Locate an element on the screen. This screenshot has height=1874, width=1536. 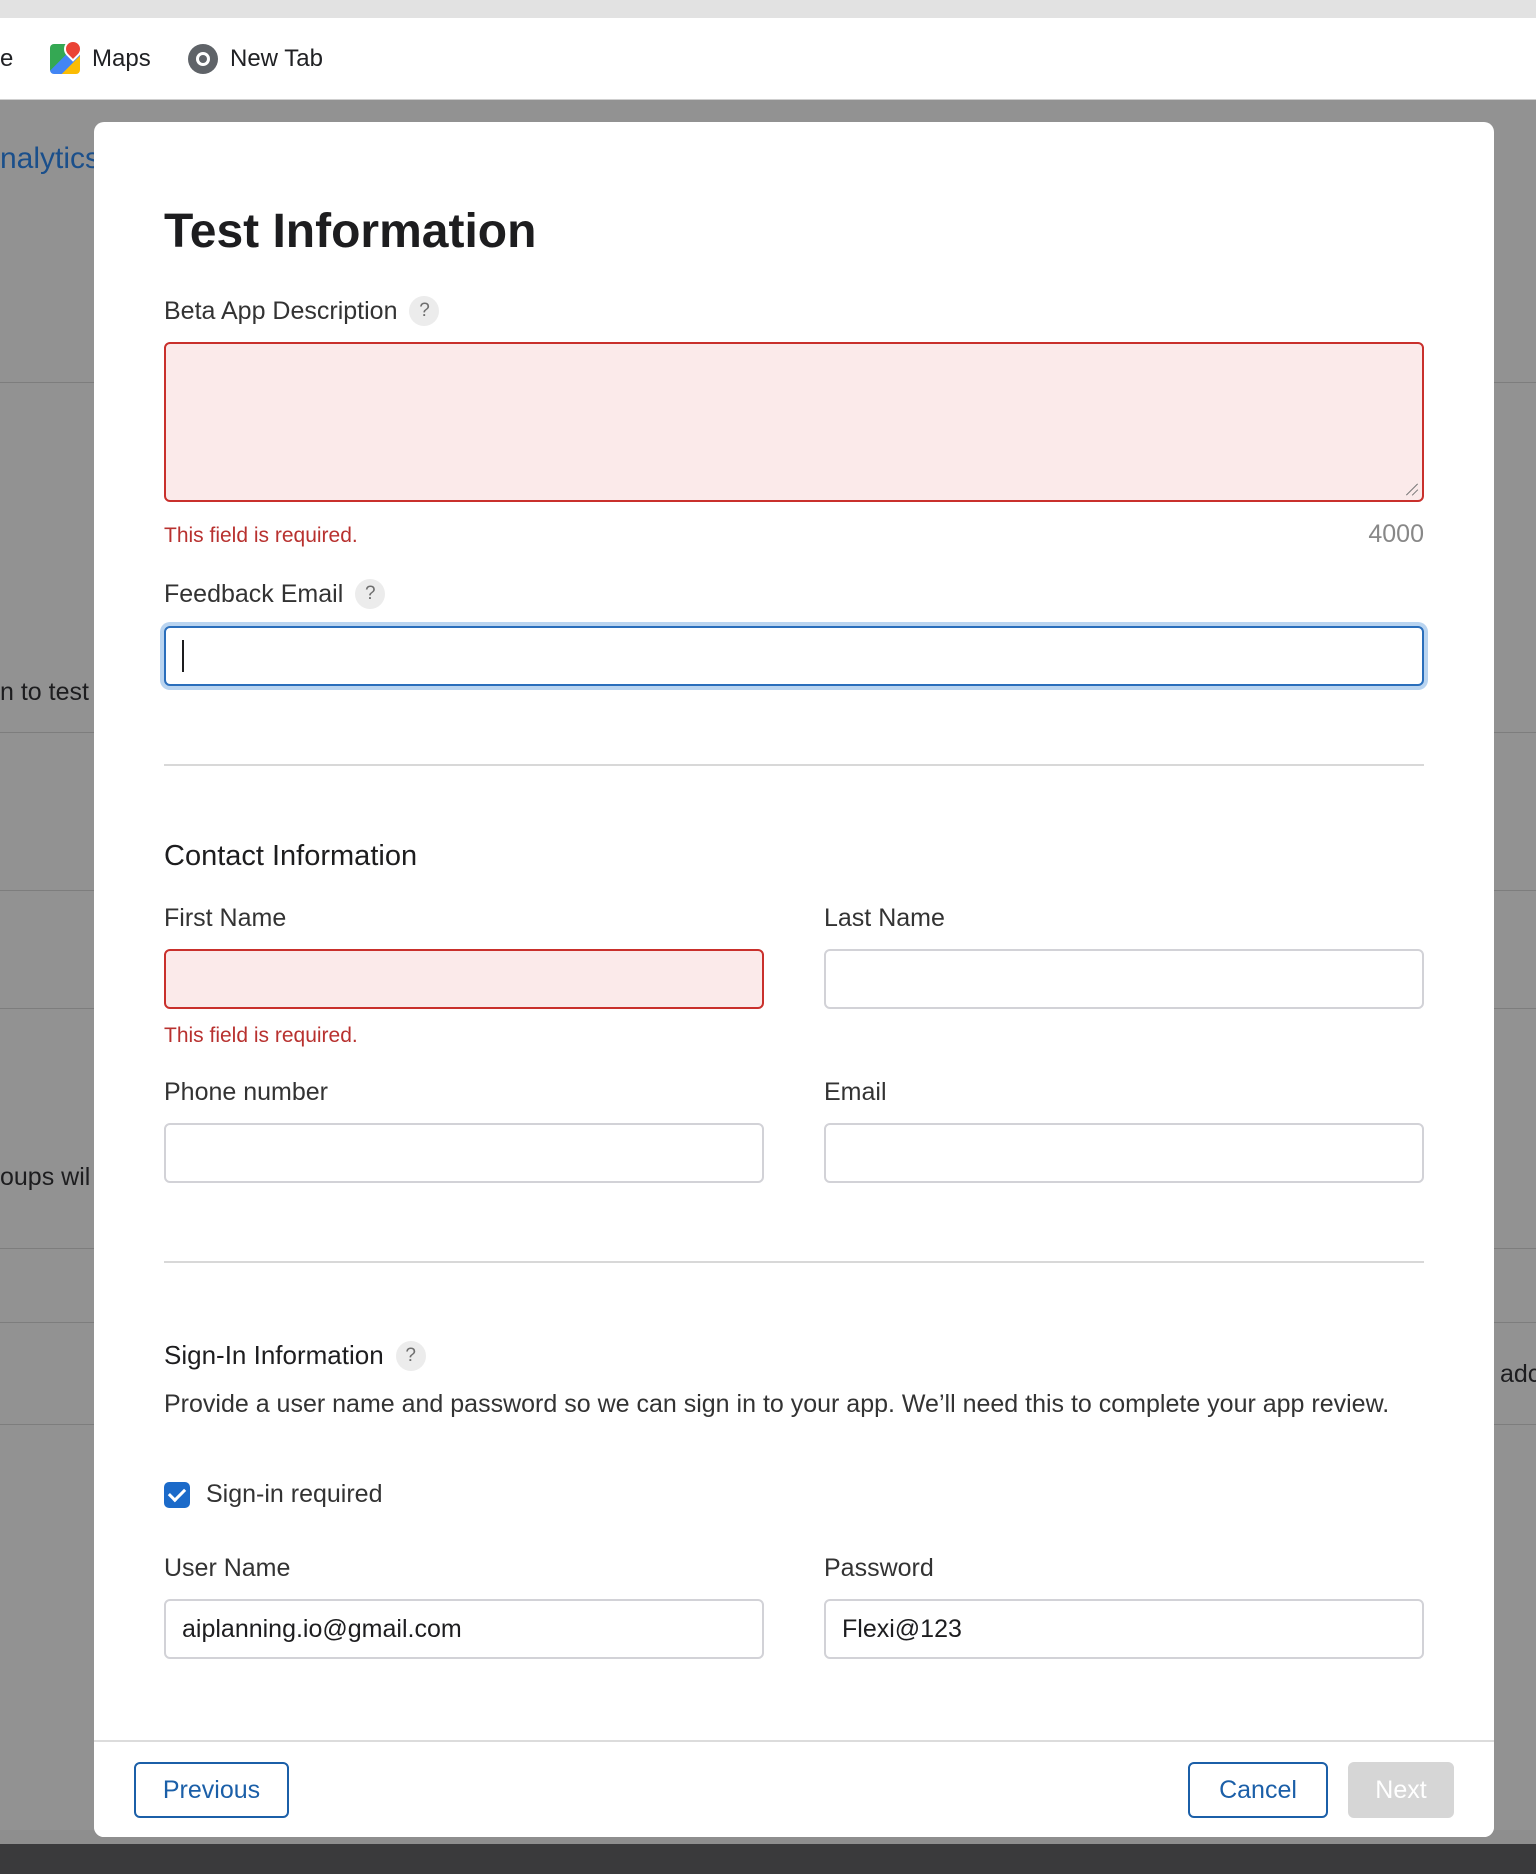
modal-footer: Previous Cancel Next is located at coordinates (794, 1788).